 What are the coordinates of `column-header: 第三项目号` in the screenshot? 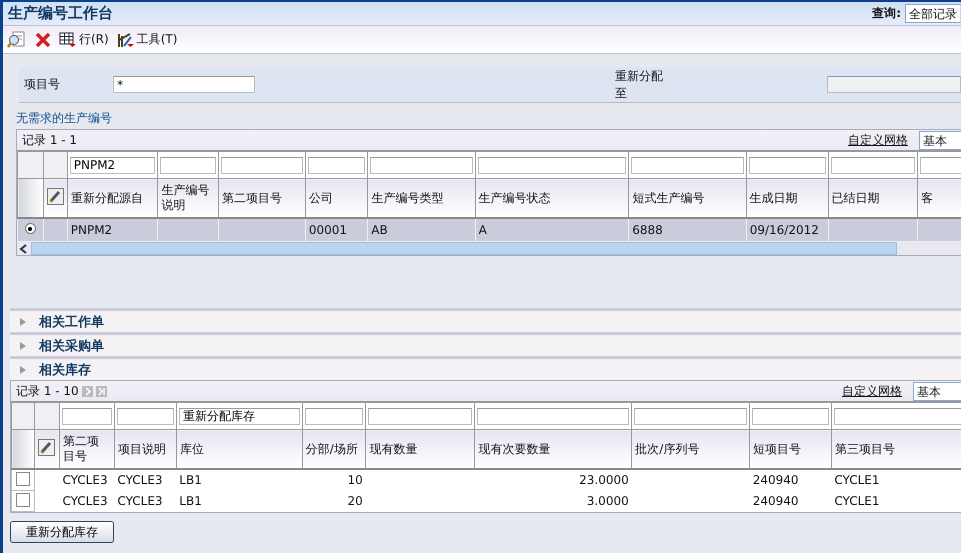 It's located at (896, 449).